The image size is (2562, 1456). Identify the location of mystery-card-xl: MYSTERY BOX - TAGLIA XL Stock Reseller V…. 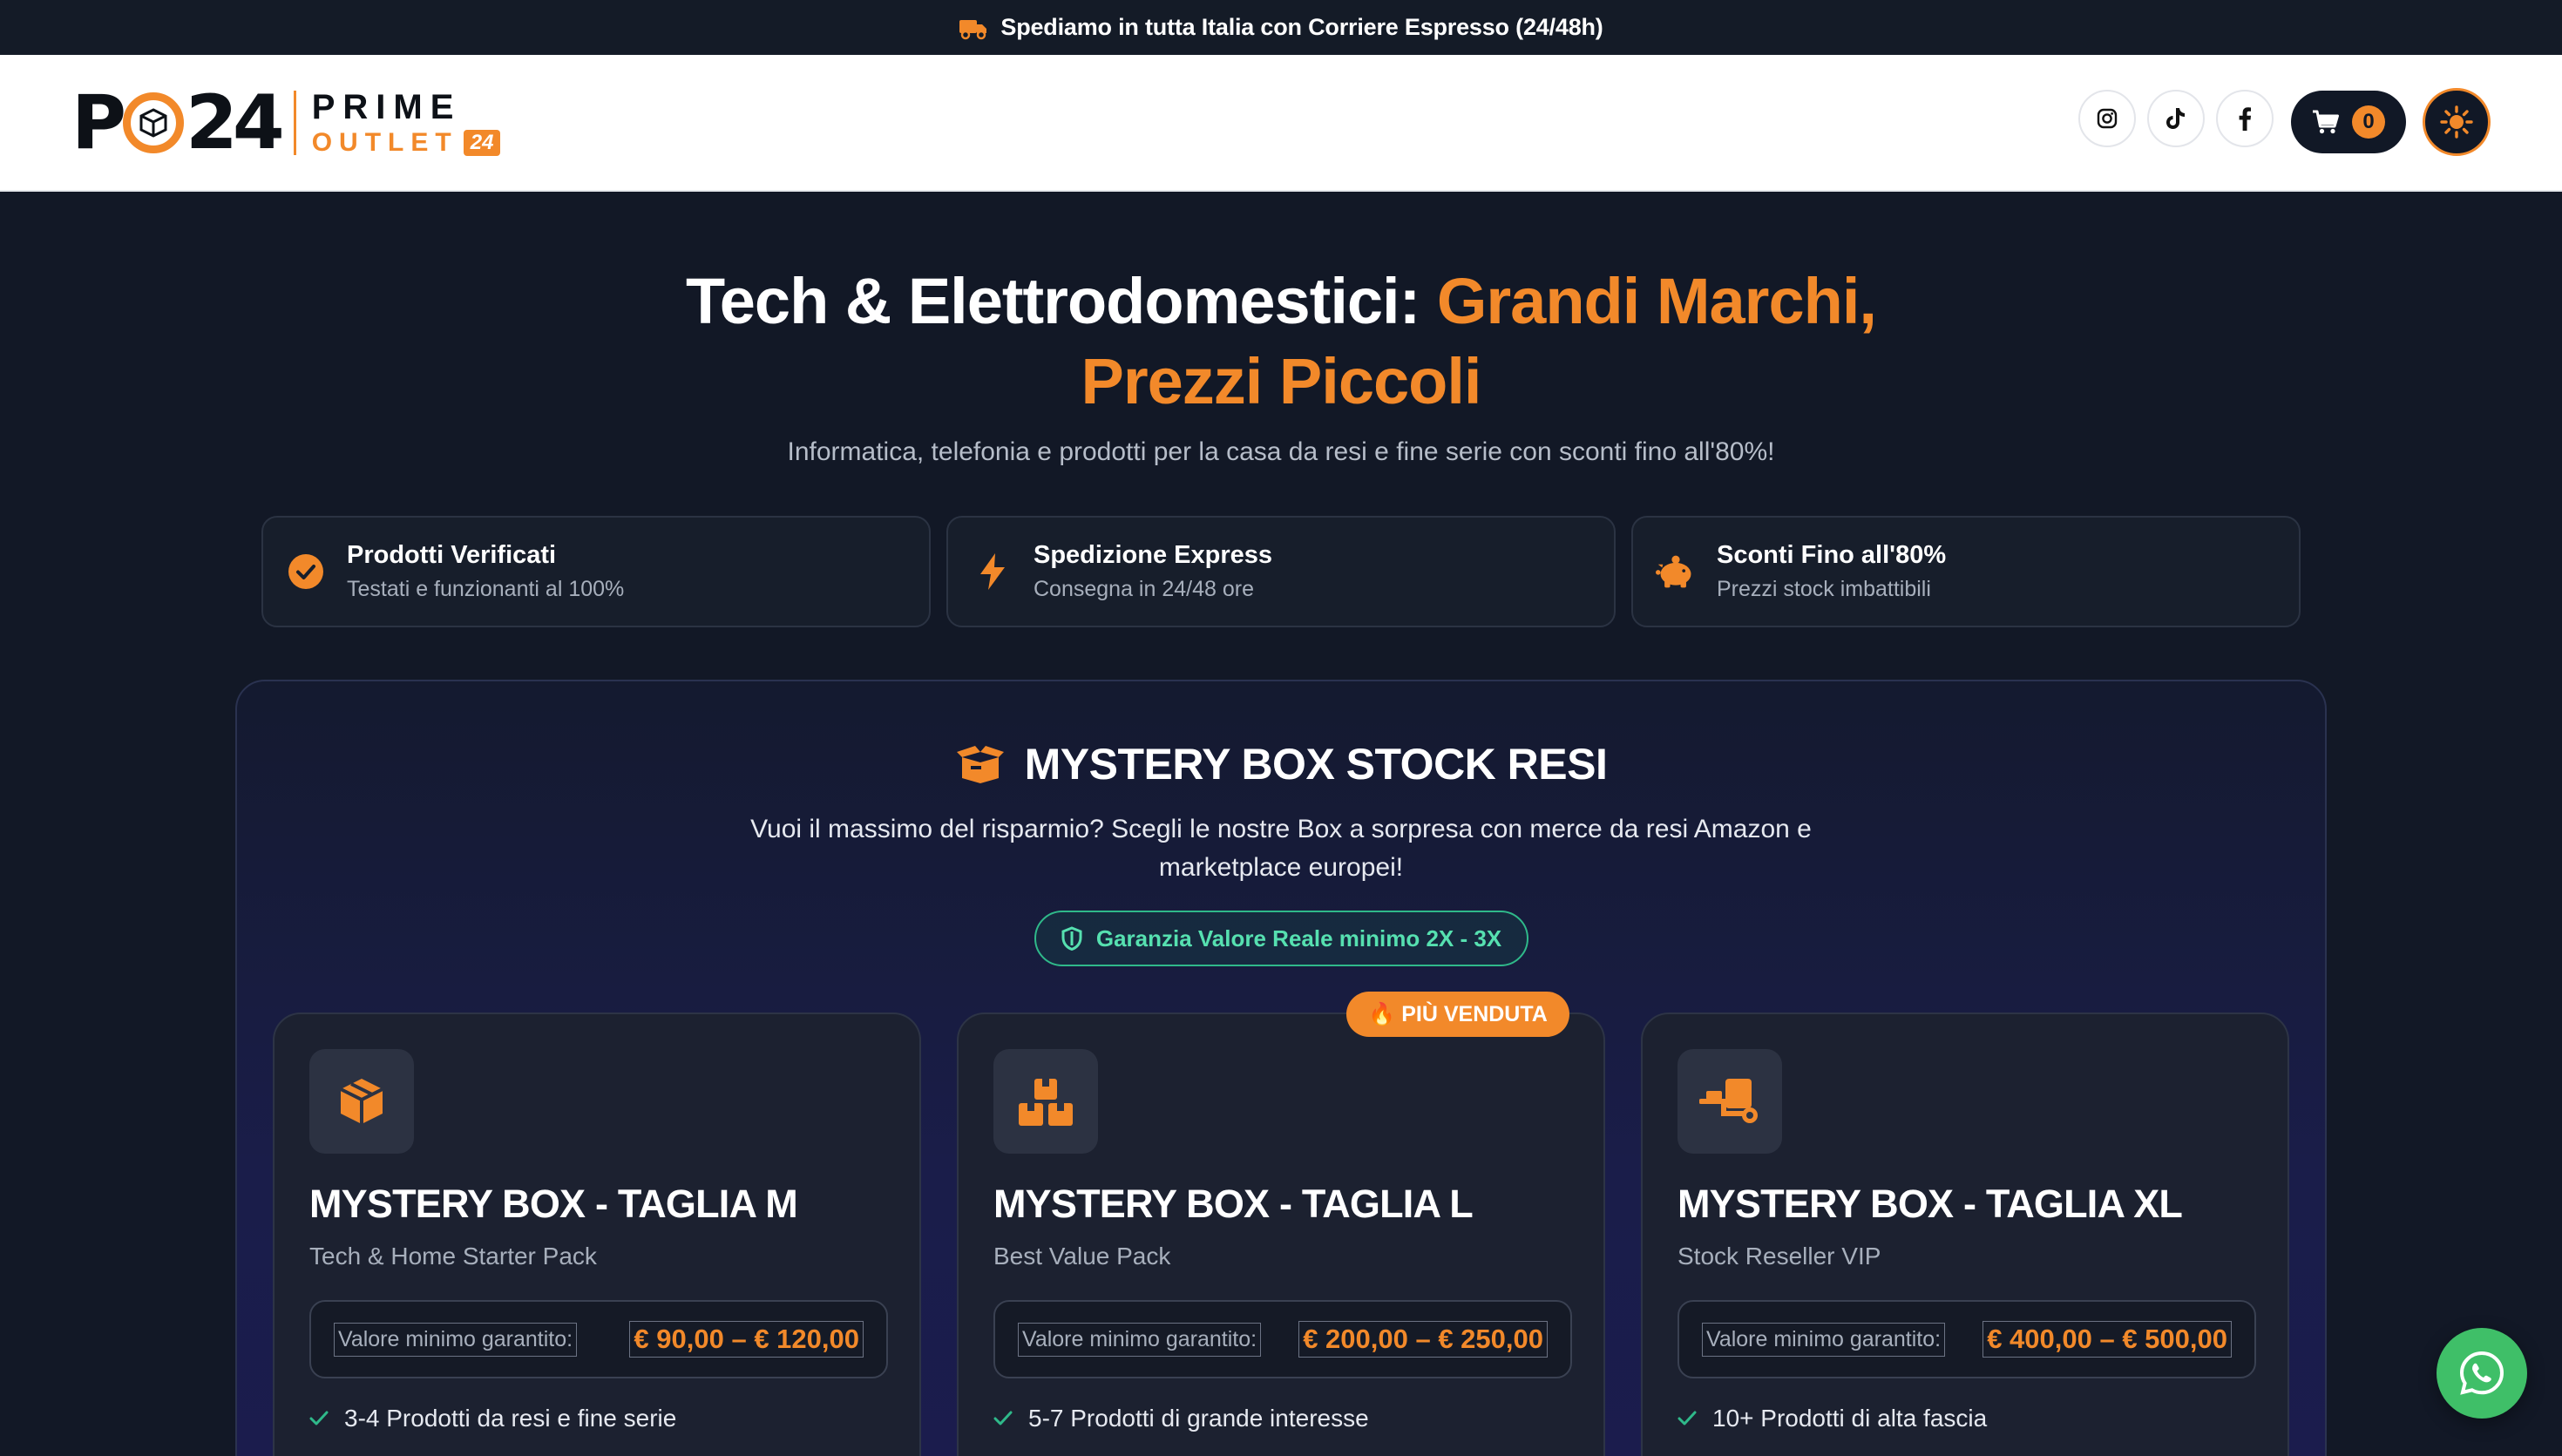
(1965, 1234).